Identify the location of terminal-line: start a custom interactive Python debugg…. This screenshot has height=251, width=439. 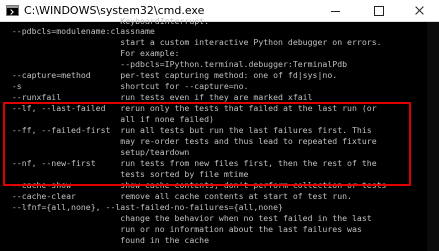
(192, 42).